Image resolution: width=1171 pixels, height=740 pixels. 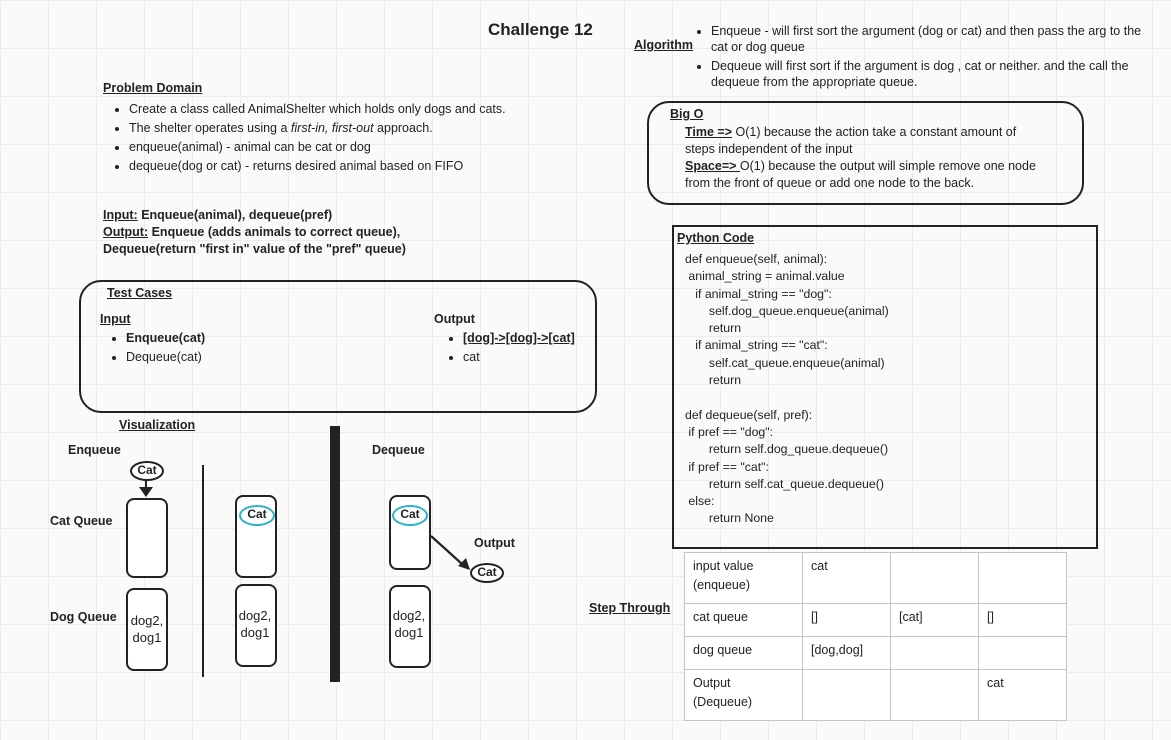 I want to click on table-cell: dog queue, so click(x=743, y=653).